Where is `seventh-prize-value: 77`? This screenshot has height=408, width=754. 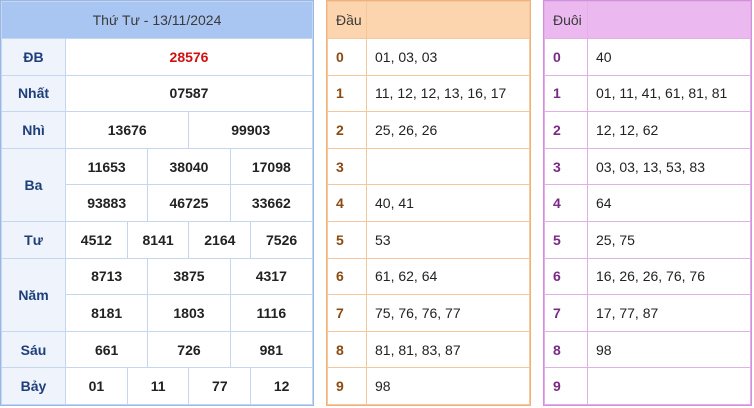
seventh-prize-value: 77 is located at coordinates (220, 386).